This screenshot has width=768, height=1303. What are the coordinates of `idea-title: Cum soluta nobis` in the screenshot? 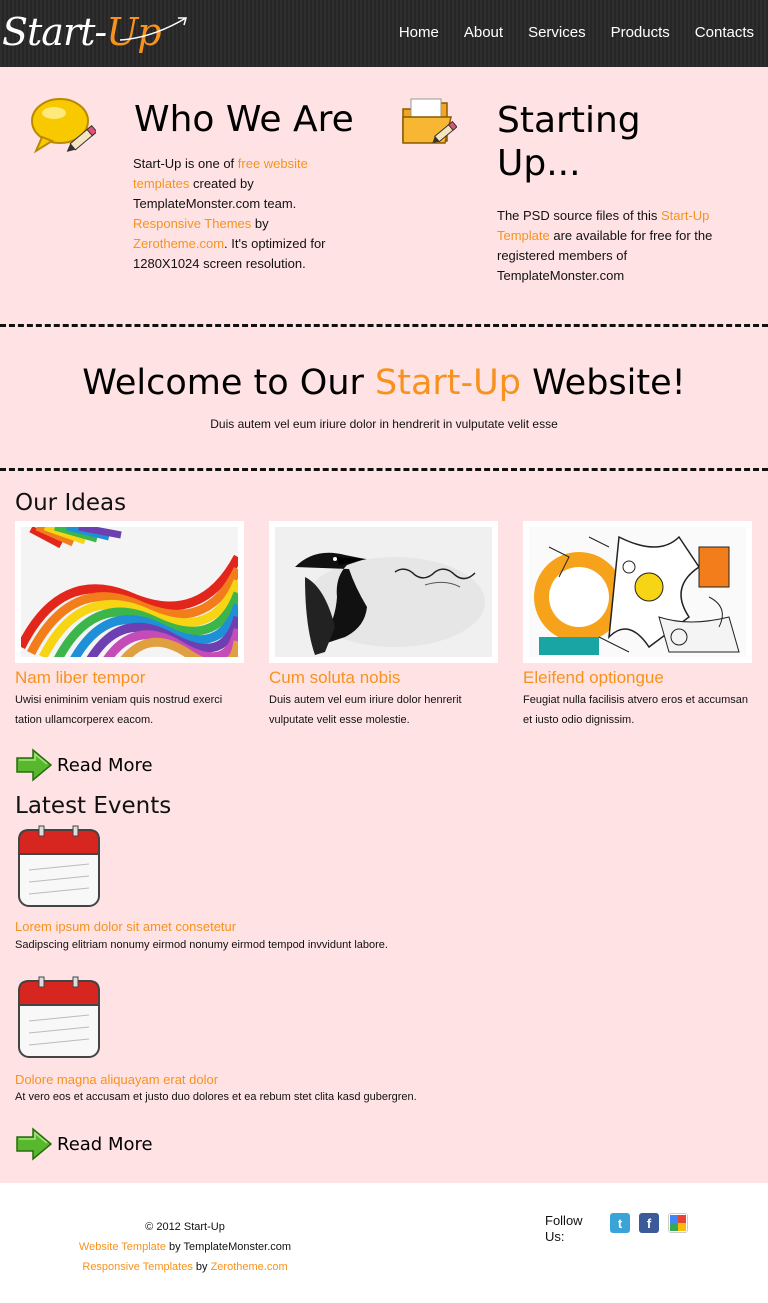 It's located at (384, 678).